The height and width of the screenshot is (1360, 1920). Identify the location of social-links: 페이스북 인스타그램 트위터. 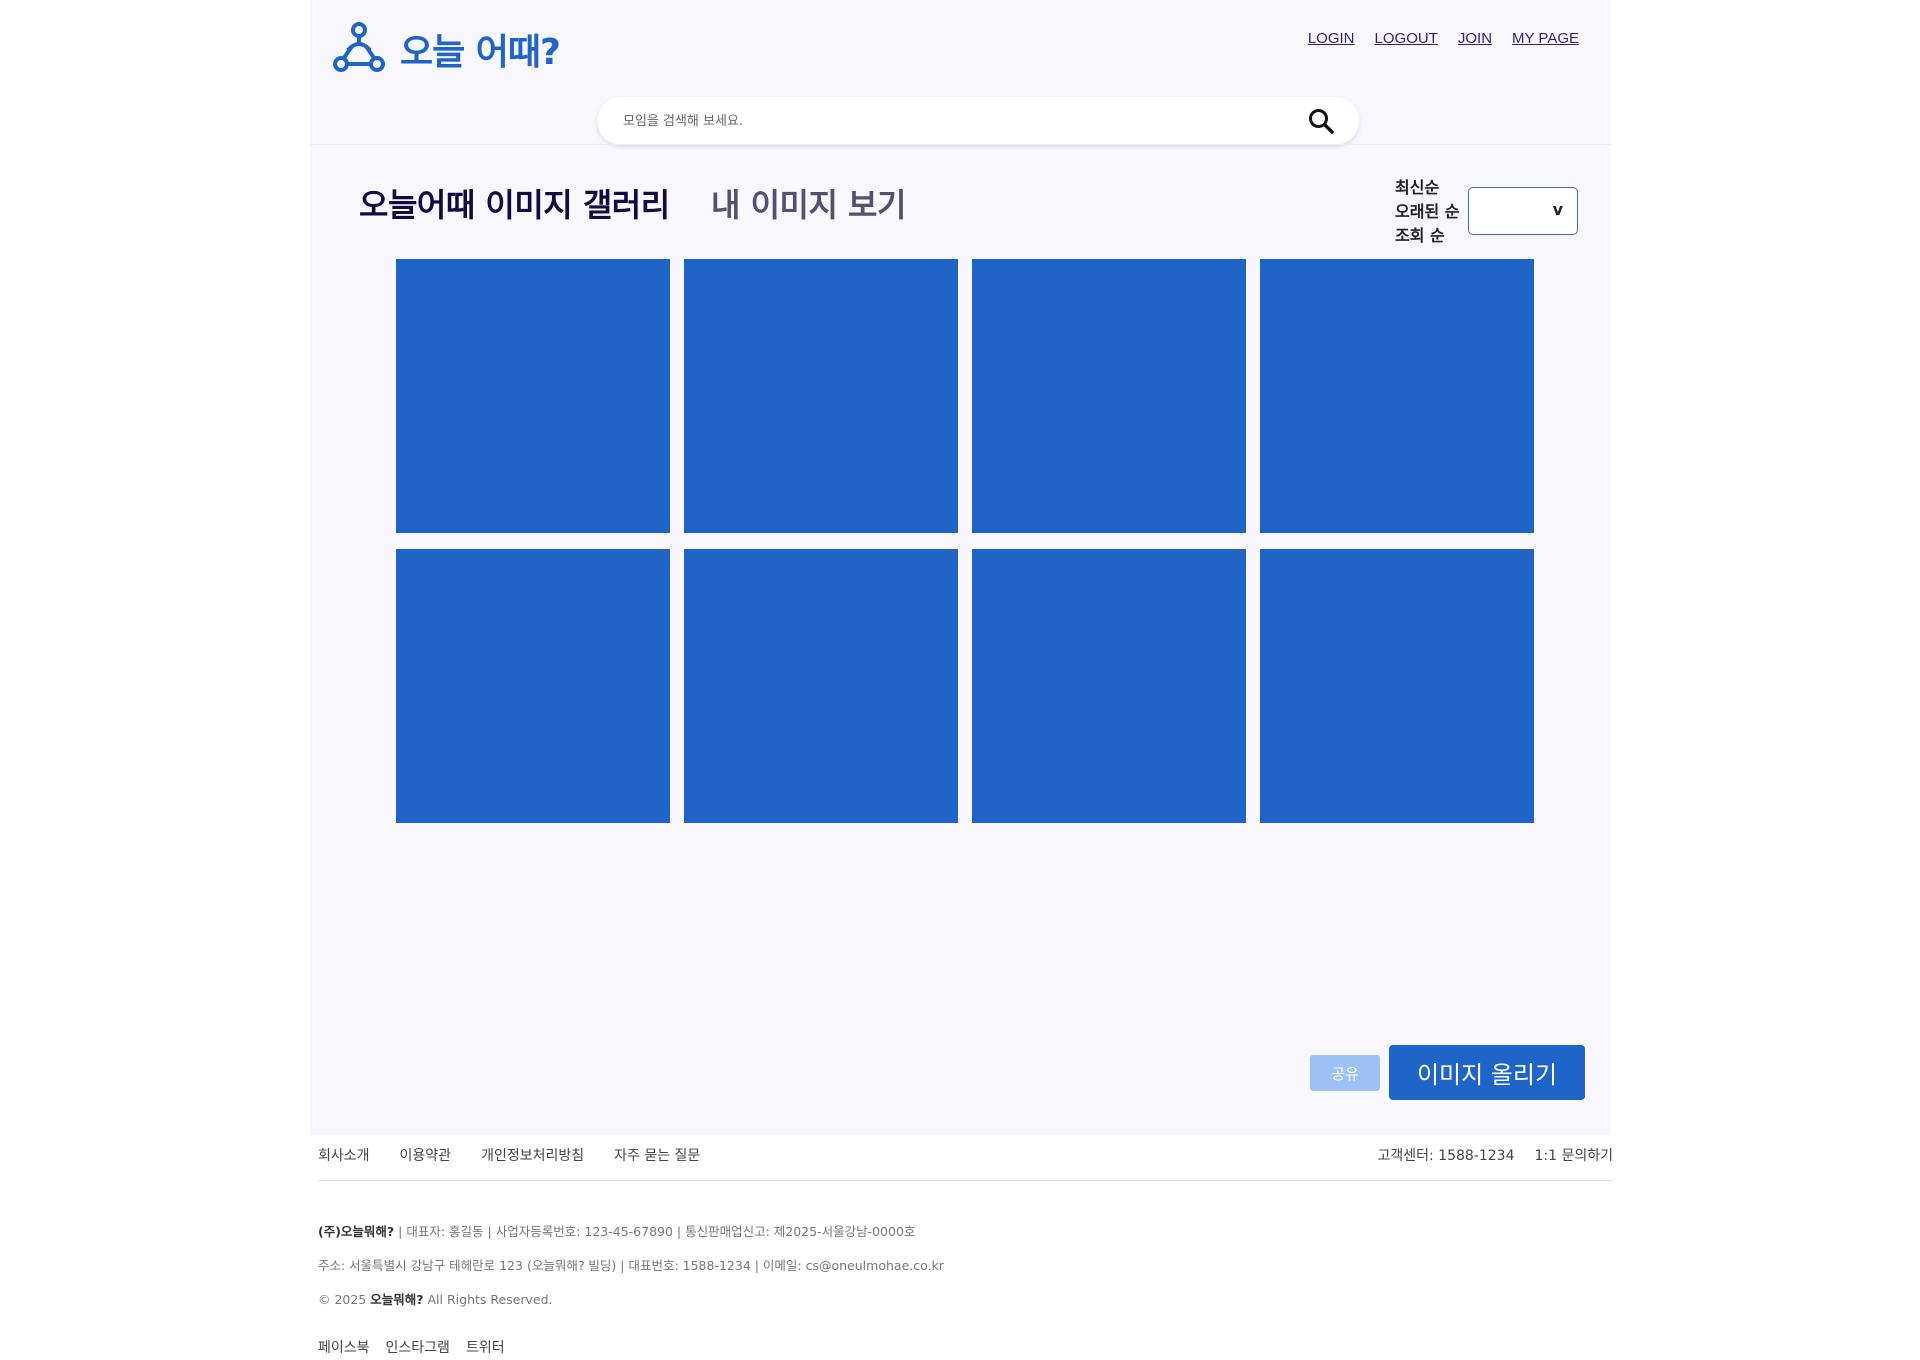
(411, 1347).